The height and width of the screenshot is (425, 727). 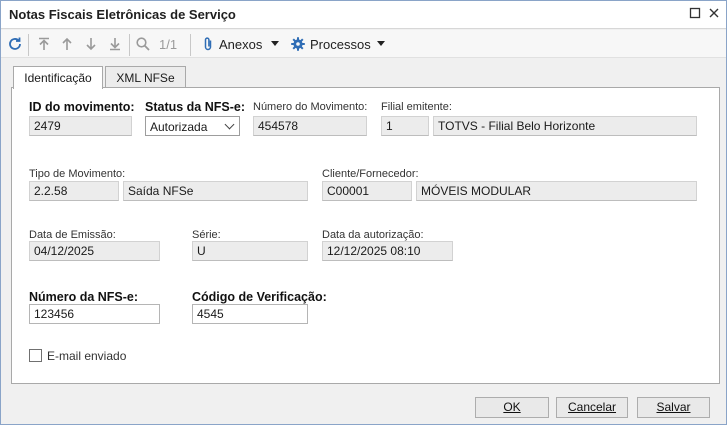 I want to click on last-record-icon, so click(x=115, y=44).